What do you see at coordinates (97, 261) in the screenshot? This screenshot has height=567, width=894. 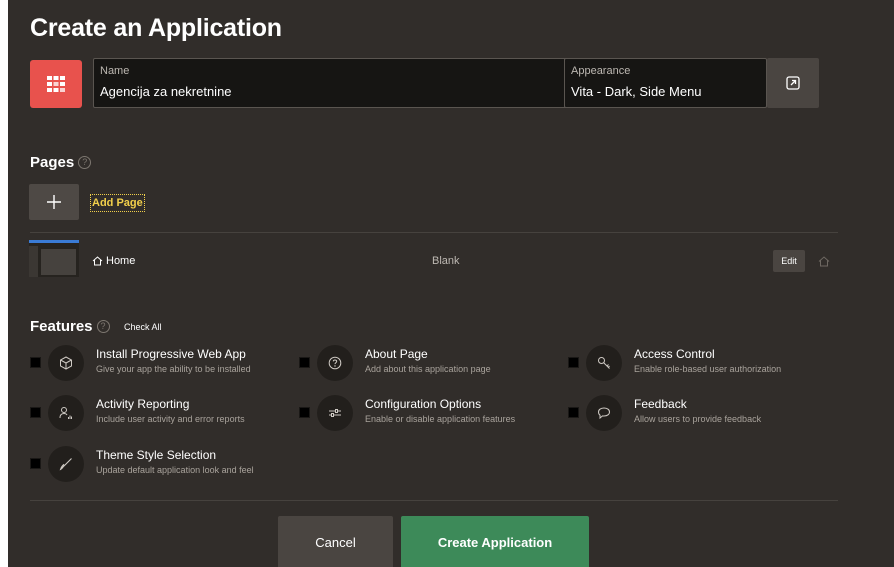 I see `home-icon` at bounding box center [97, 261].